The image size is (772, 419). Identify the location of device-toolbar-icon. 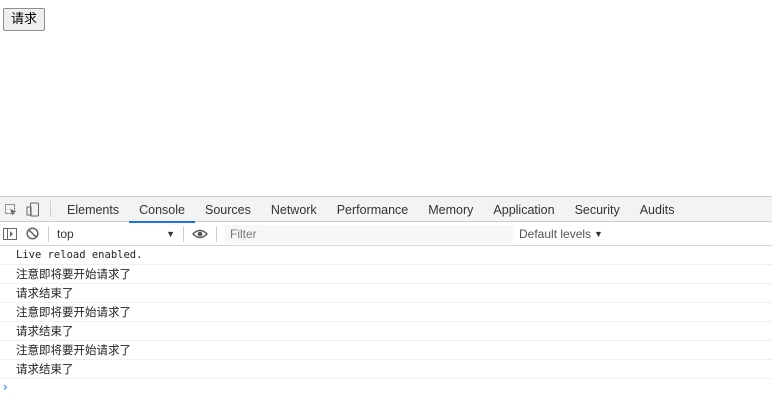
(33, 209).